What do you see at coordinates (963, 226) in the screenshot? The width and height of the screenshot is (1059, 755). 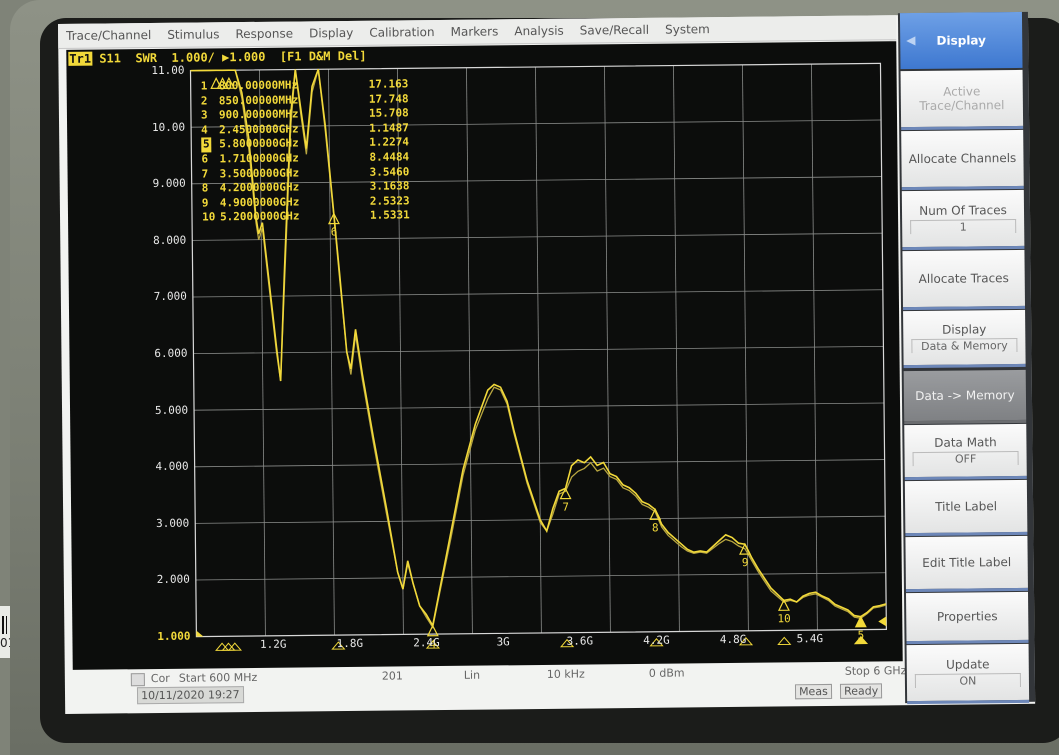 I see `softkey-value: 1` at bounding box center [963, 226].